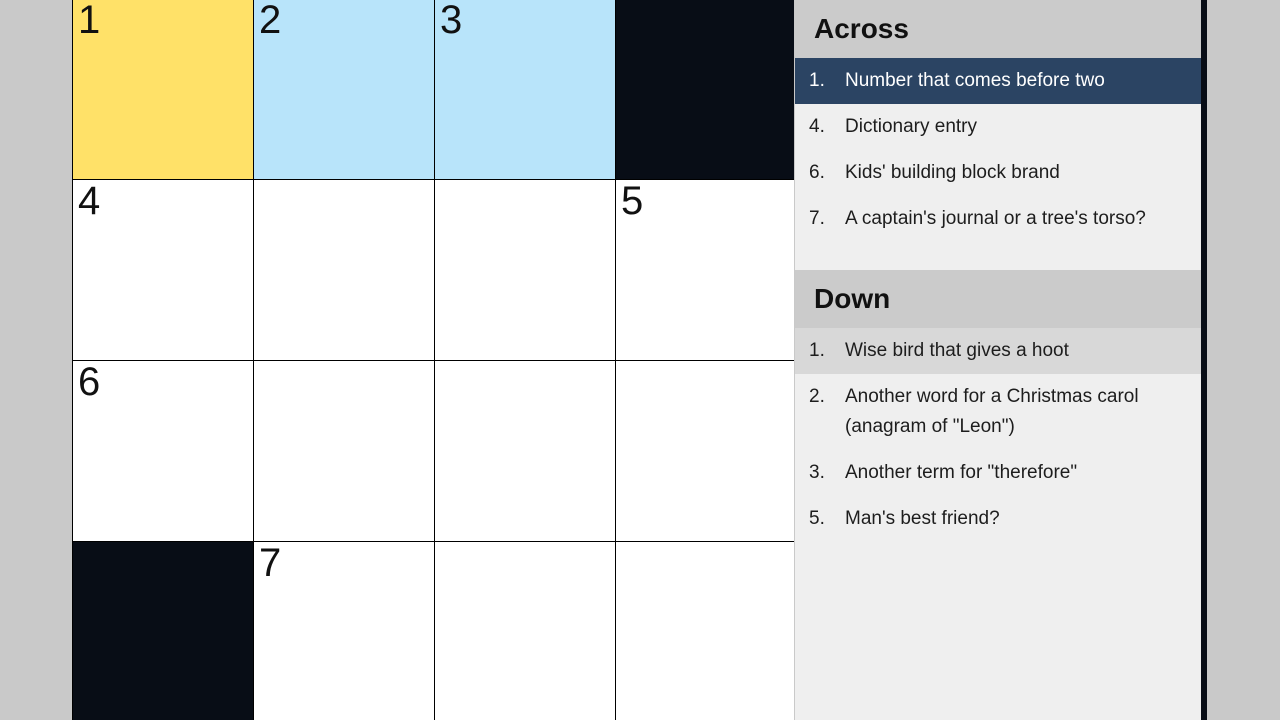  What do you see at coordinates (89, 21) in the screenshot?
I see `cell-number: 1` at bounding box center [89, 21].